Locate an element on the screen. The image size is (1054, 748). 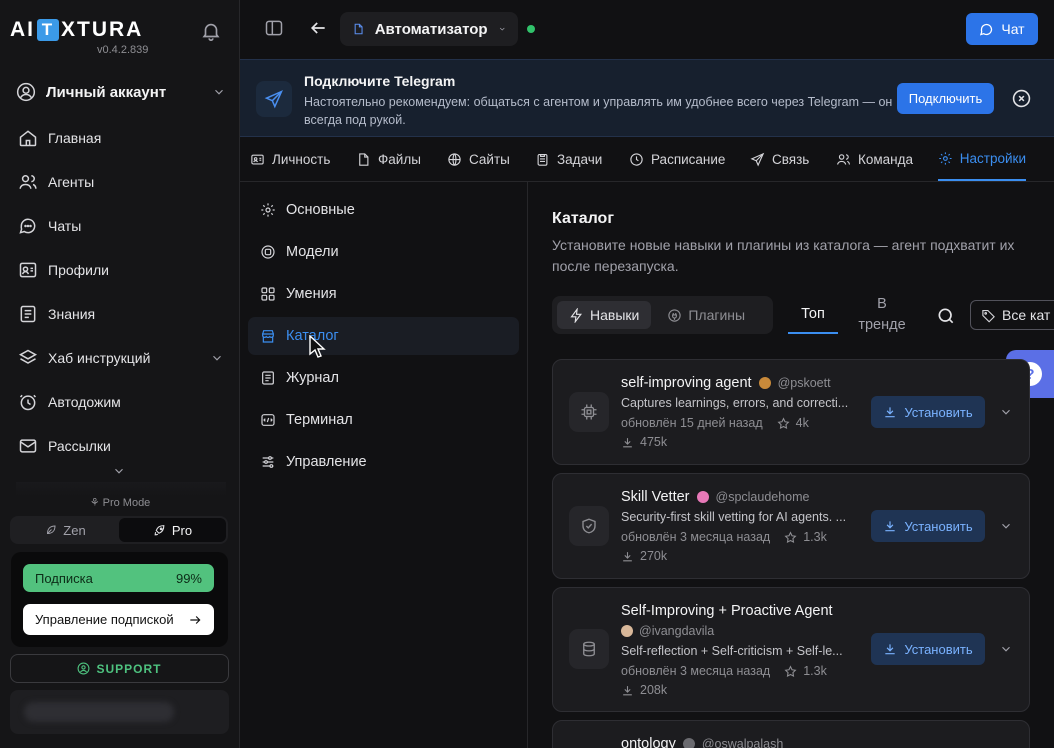
card-stars-count: 4k is located at coordinates (802, 423).